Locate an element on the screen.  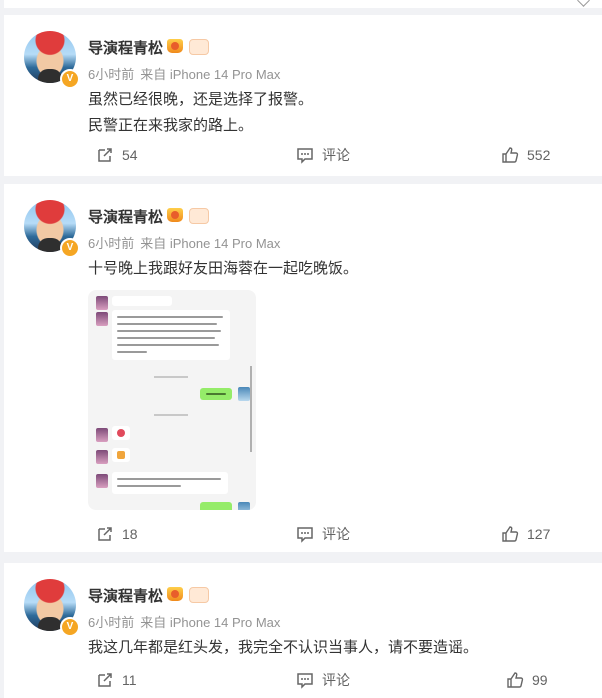
post-text-line: 我这几年都是红头发，我完全不认识当事人，请不要造谣。 is located at coordinates (283, 647).